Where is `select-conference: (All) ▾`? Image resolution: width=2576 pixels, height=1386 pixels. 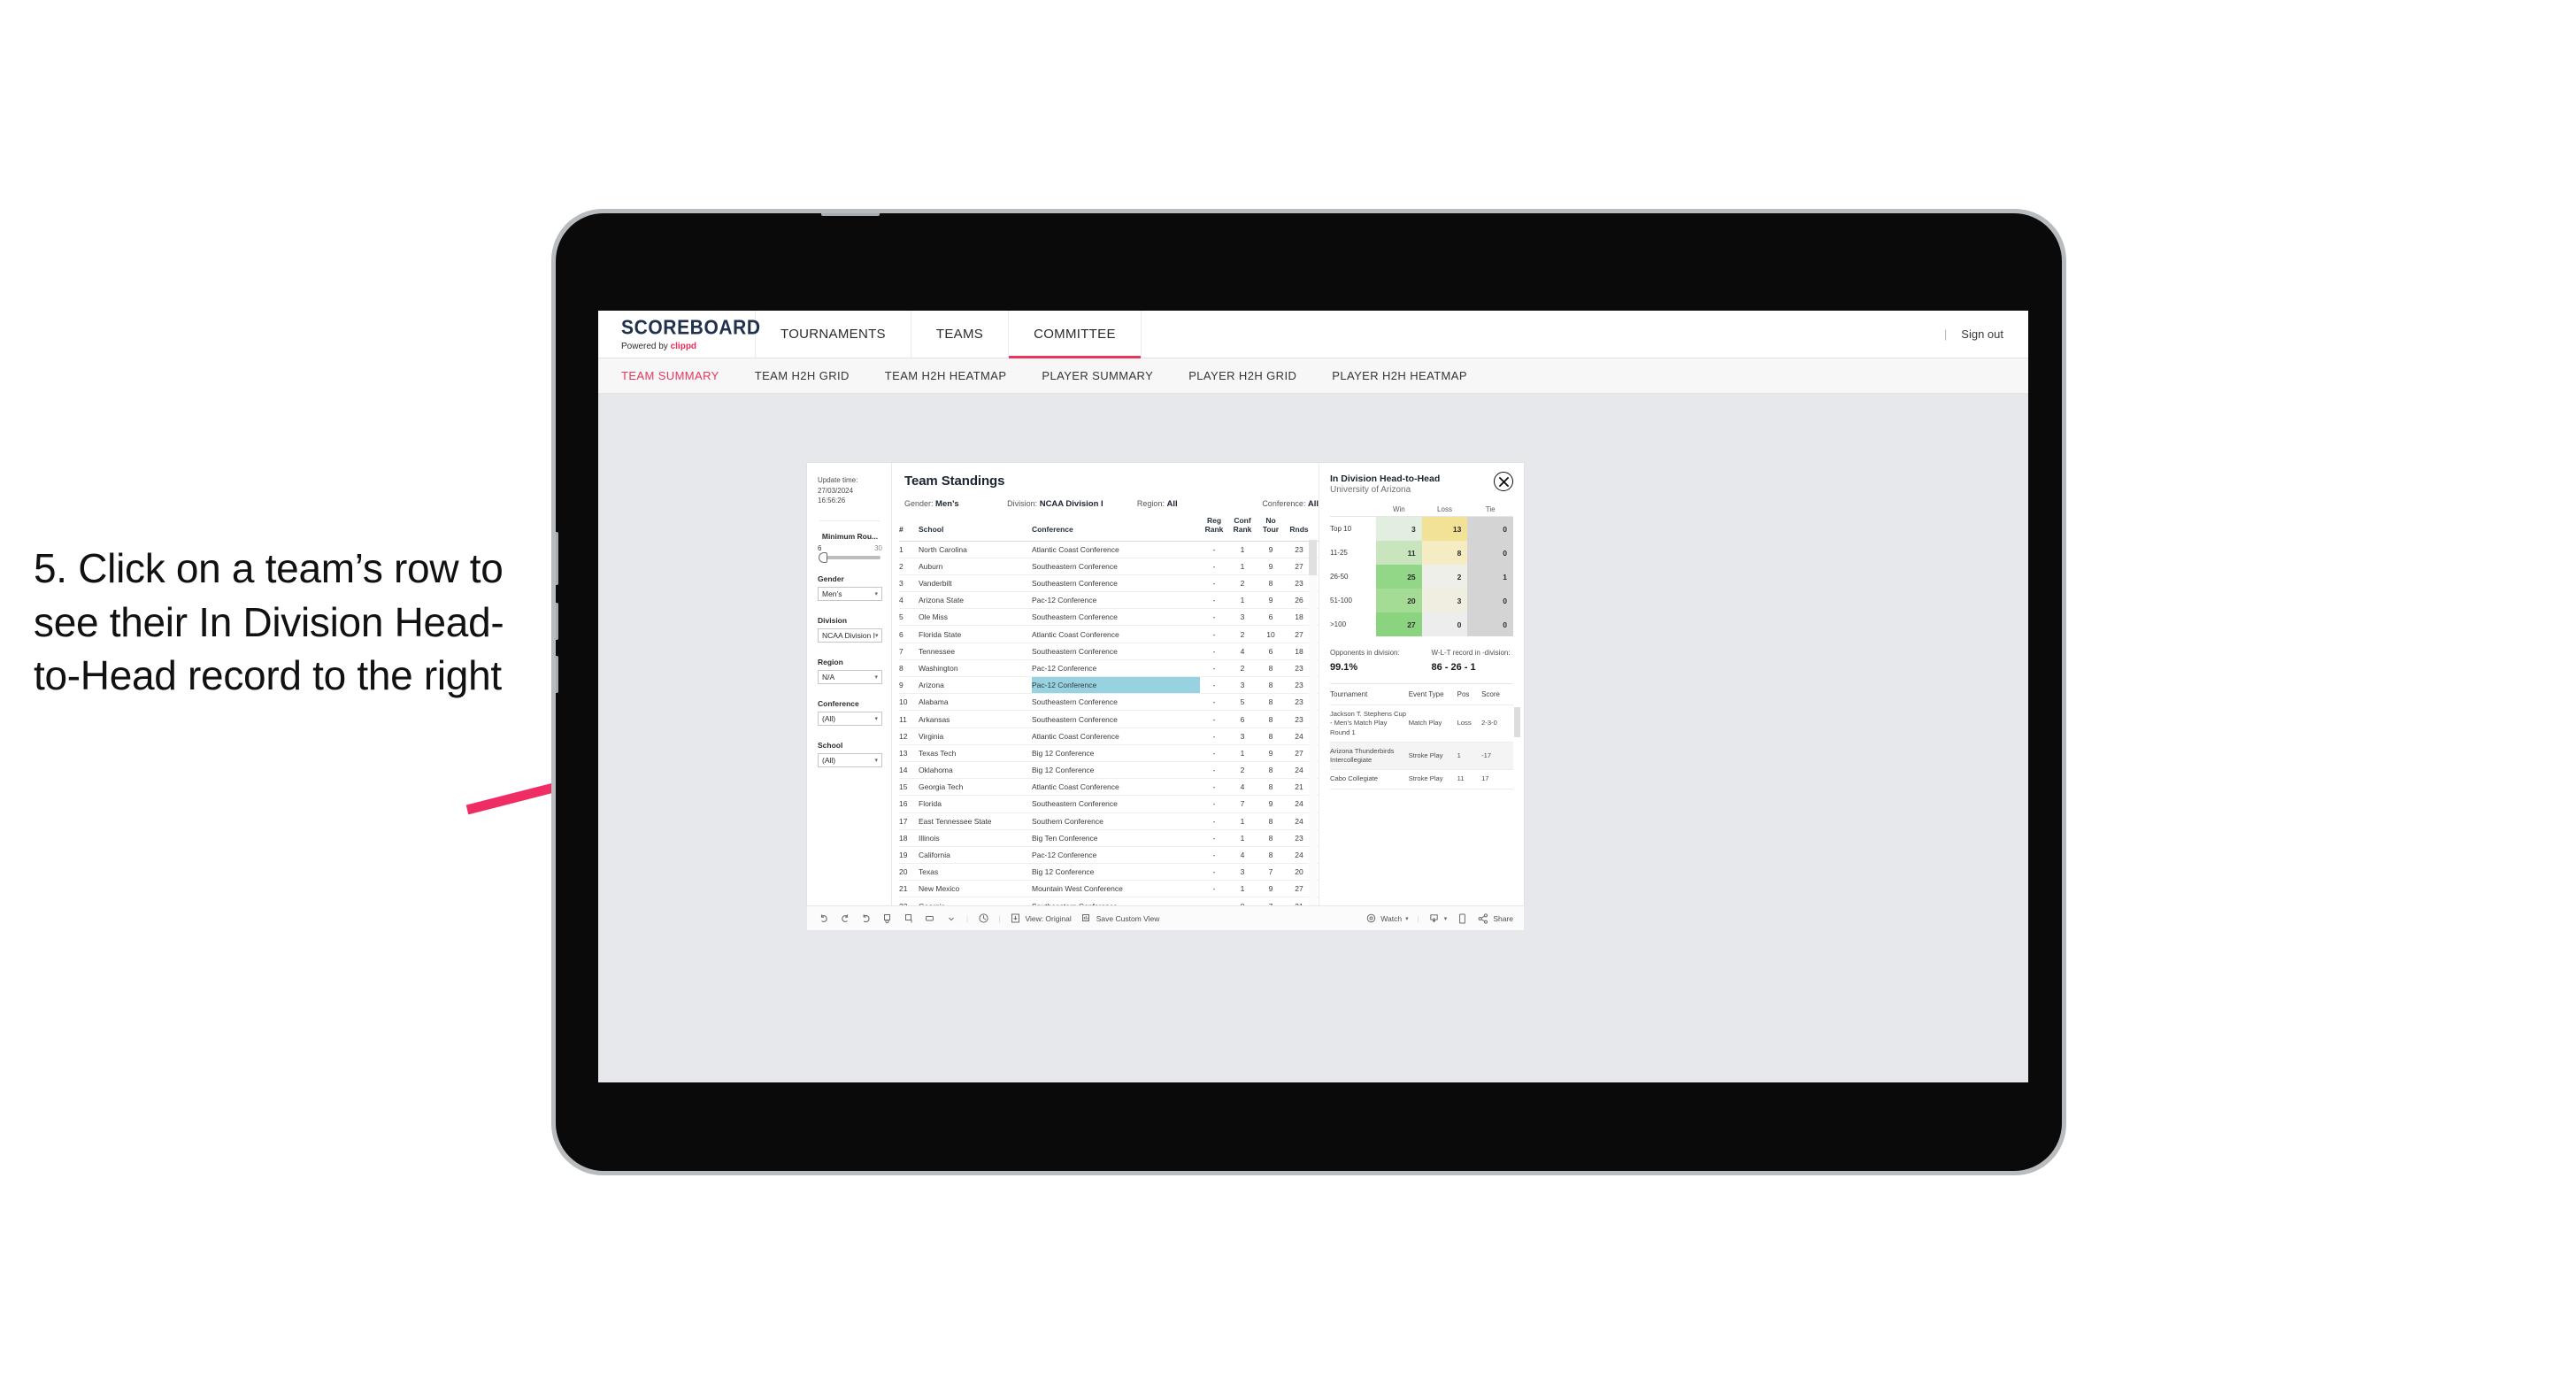
select-conference: (All) ▾ is located at coordinates (850, 719).